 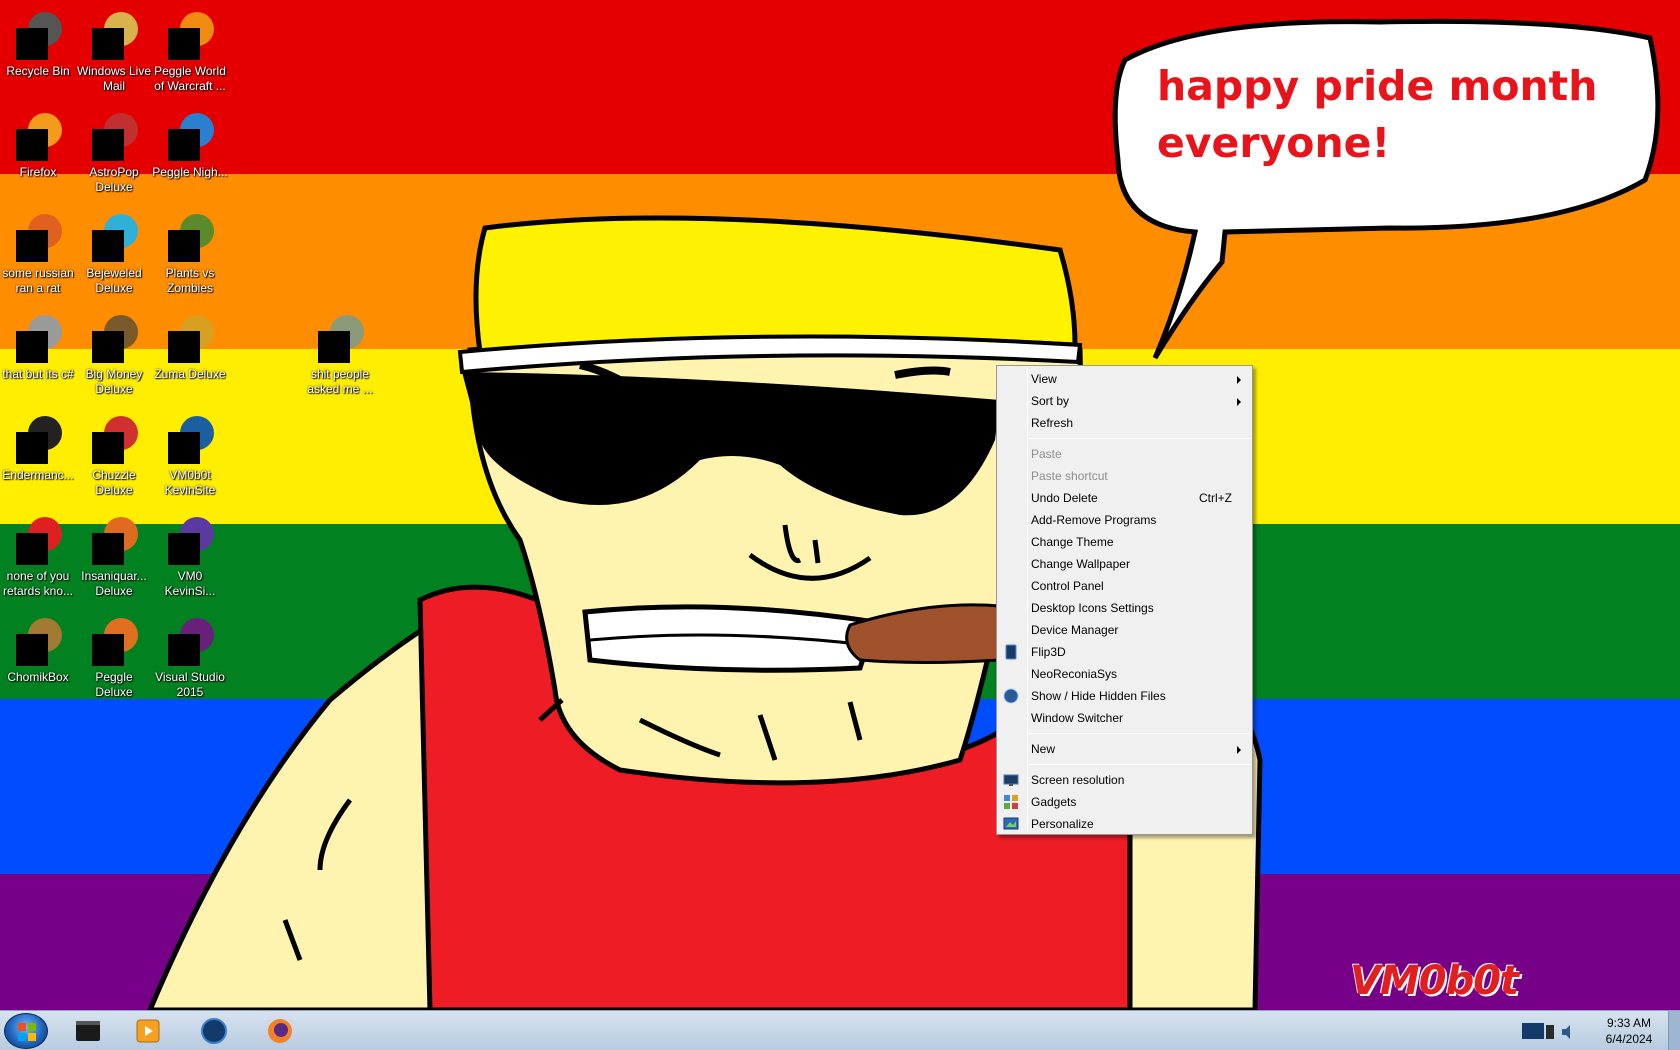 I want to click on taskbar-browser-button, so click(x=214, y=1031).